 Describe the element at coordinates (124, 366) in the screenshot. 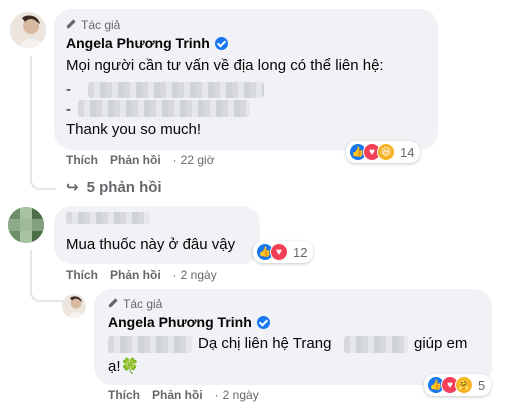

I see `comment-text: ạ!🍀` at that location.